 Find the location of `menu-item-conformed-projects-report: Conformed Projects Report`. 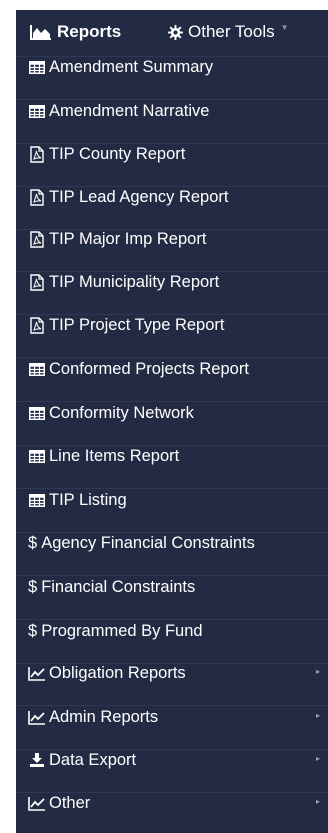

menu-item-conformed-projects-report: Conformed Projects Report is located at coordinates (176, 369).